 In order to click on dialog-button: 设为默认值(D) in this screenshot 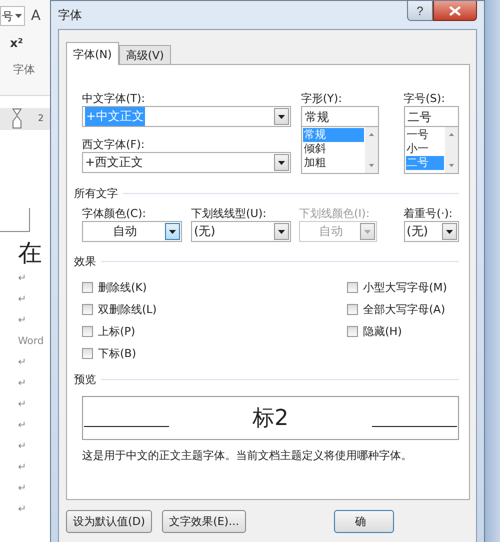, I will do `click(109, 521)`.